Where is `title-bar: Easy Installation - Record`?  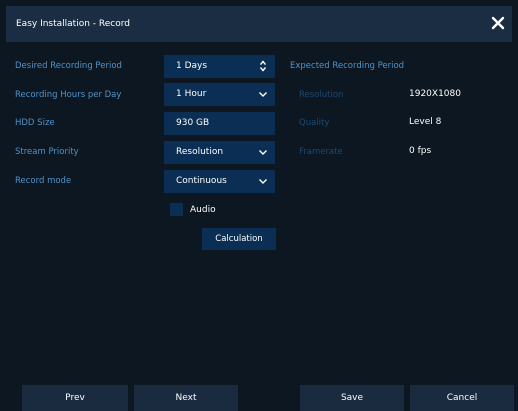 title-bar: Easy Installation - Record is located at coordinates (259, 24).